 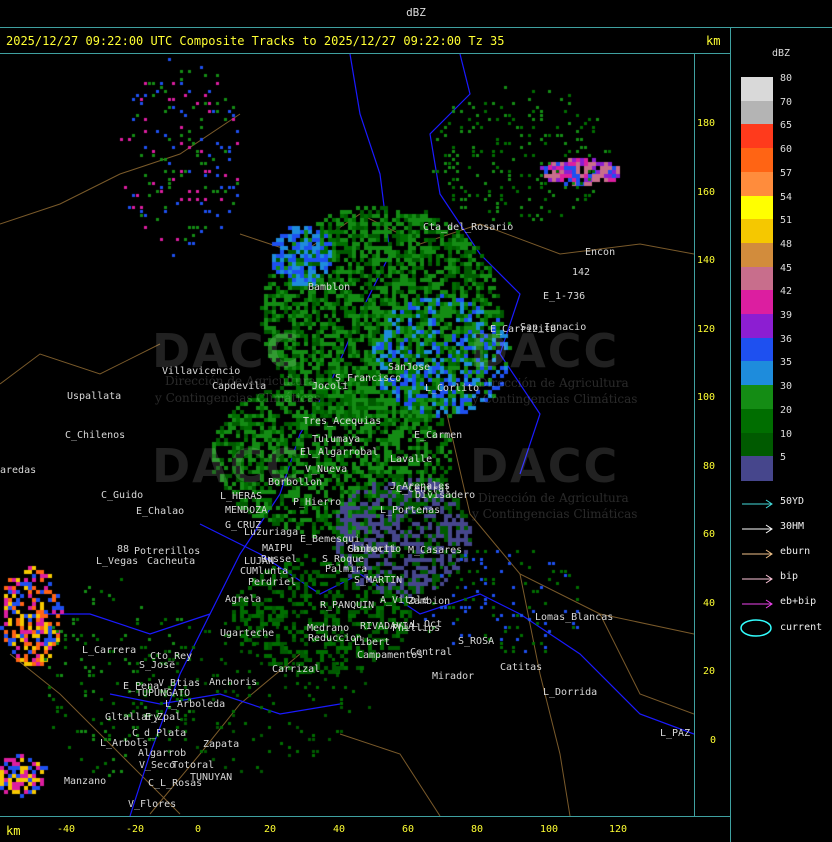 I want to click on legend-value-label: 51, so click(x=786, y=221).